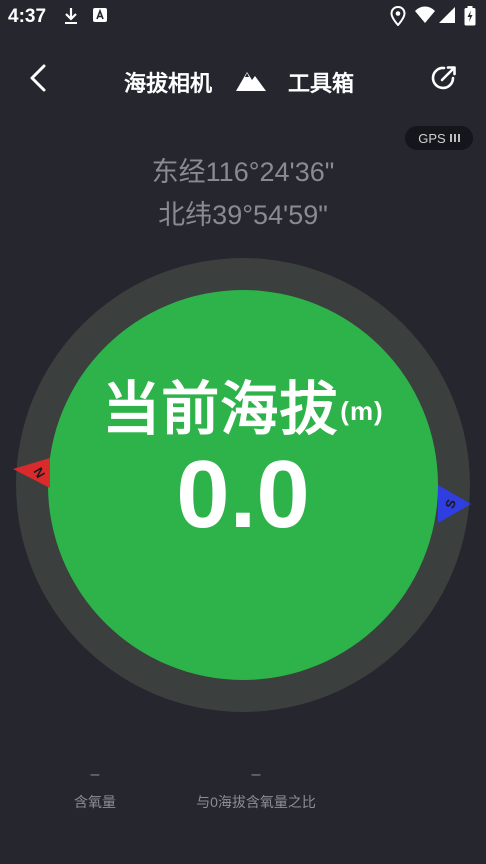 The image size is (486, 864). Describe the element at coordinates (27, 16) in the screenshot. I see `status-time: 4:37` at that location.